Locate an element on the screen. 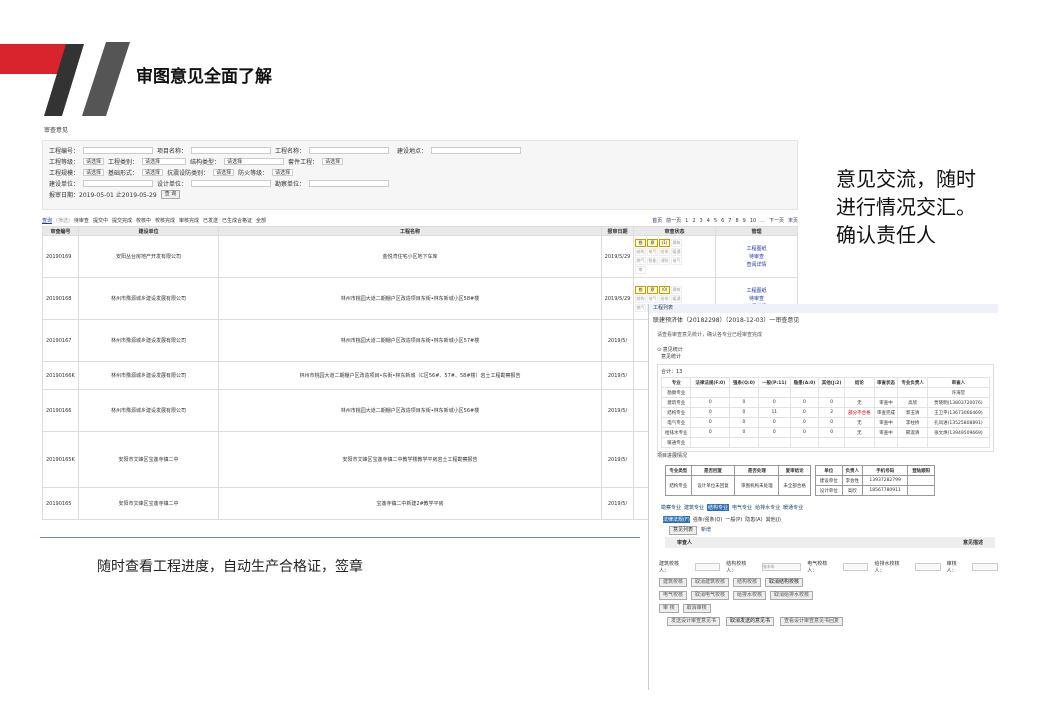 Image resolution: width=1039 pixels, height=720 pixels. foundation-select: 请选择 is located at coordinates (153, 172).